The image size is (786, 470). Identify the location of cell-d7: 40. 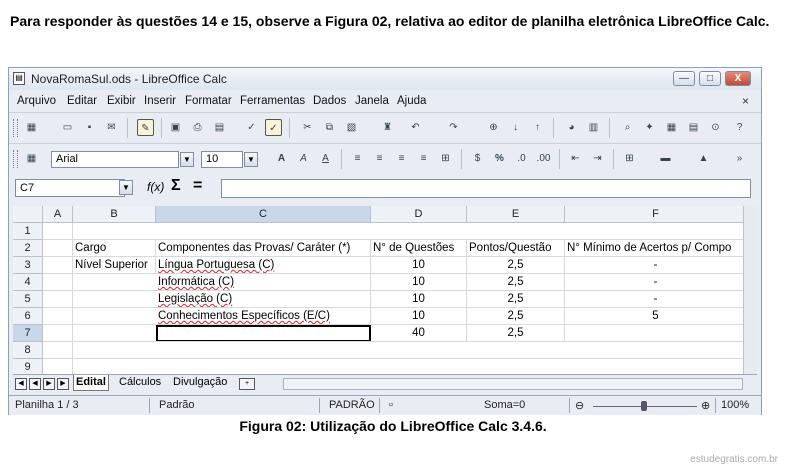
(419, 333).